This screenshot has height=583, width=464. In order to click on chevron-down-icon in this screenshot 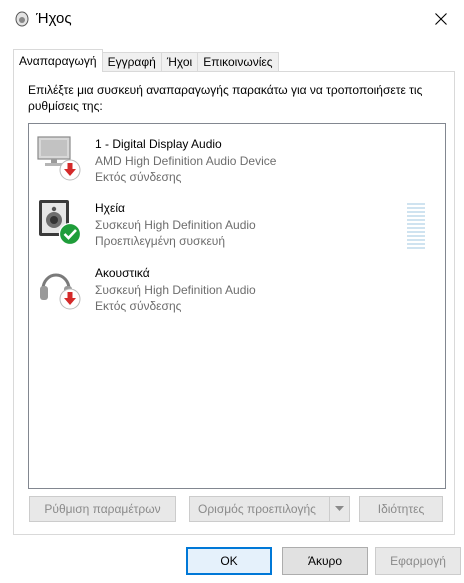, I will do `click(339, 508)`.